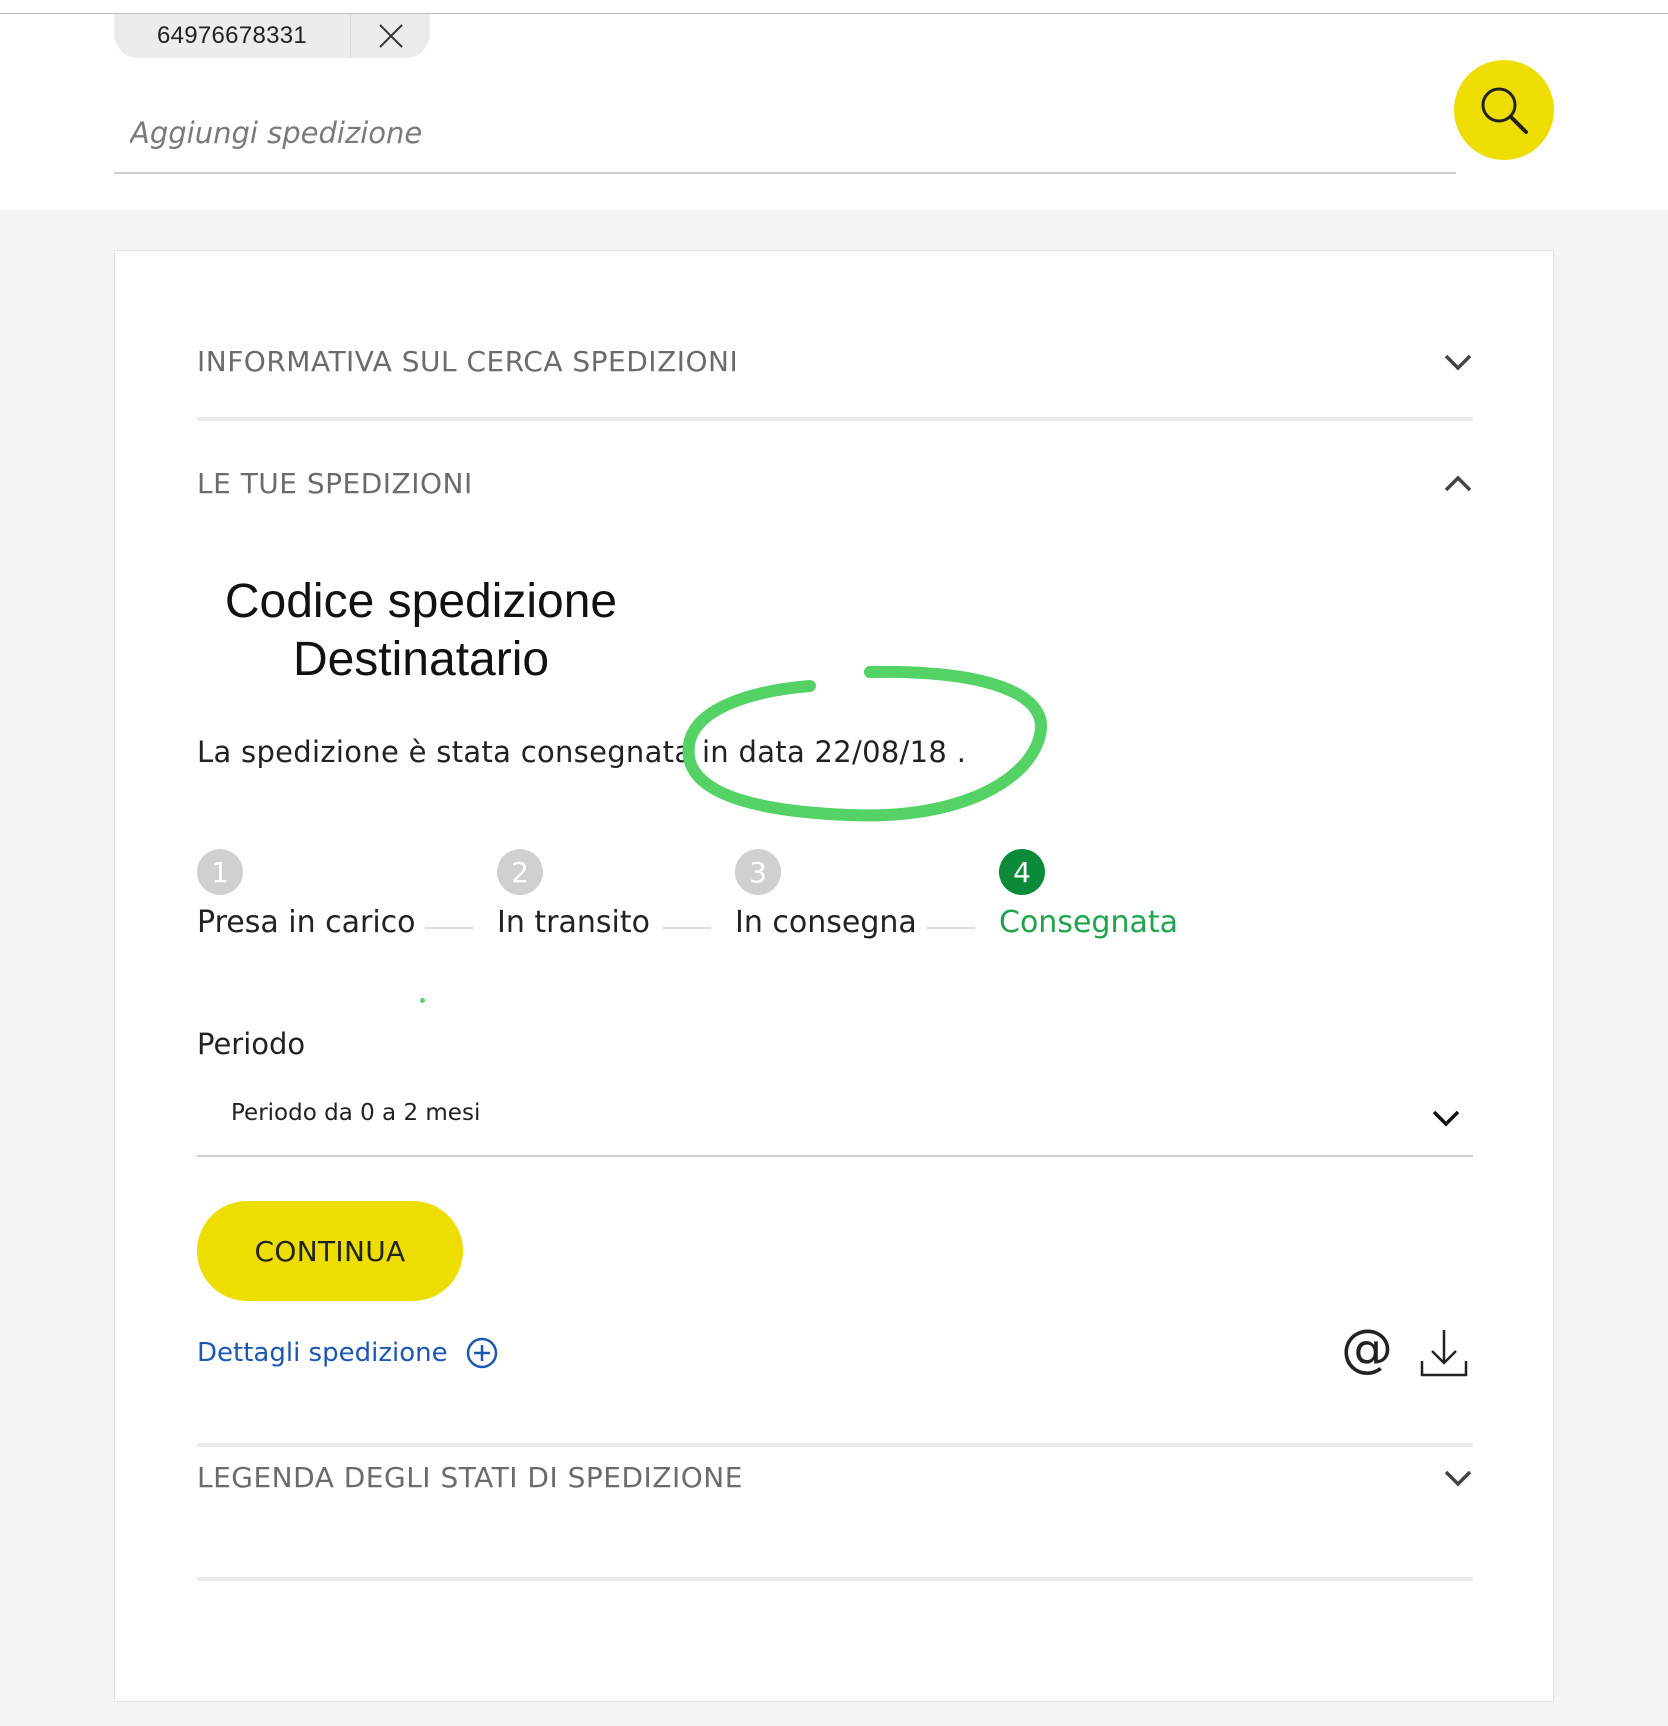 The image size is (1668, 1726). I want to click on search-icon, so click(1504, 110).